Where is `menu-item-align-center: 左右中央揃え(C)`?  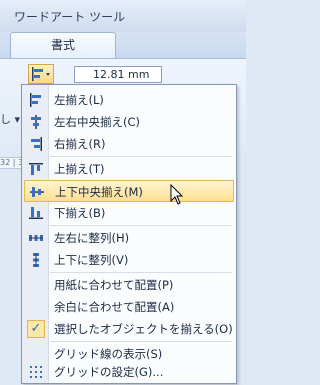
menu-item-align-center: 左右中央揃え(C) is located at coordinates (129, 122).